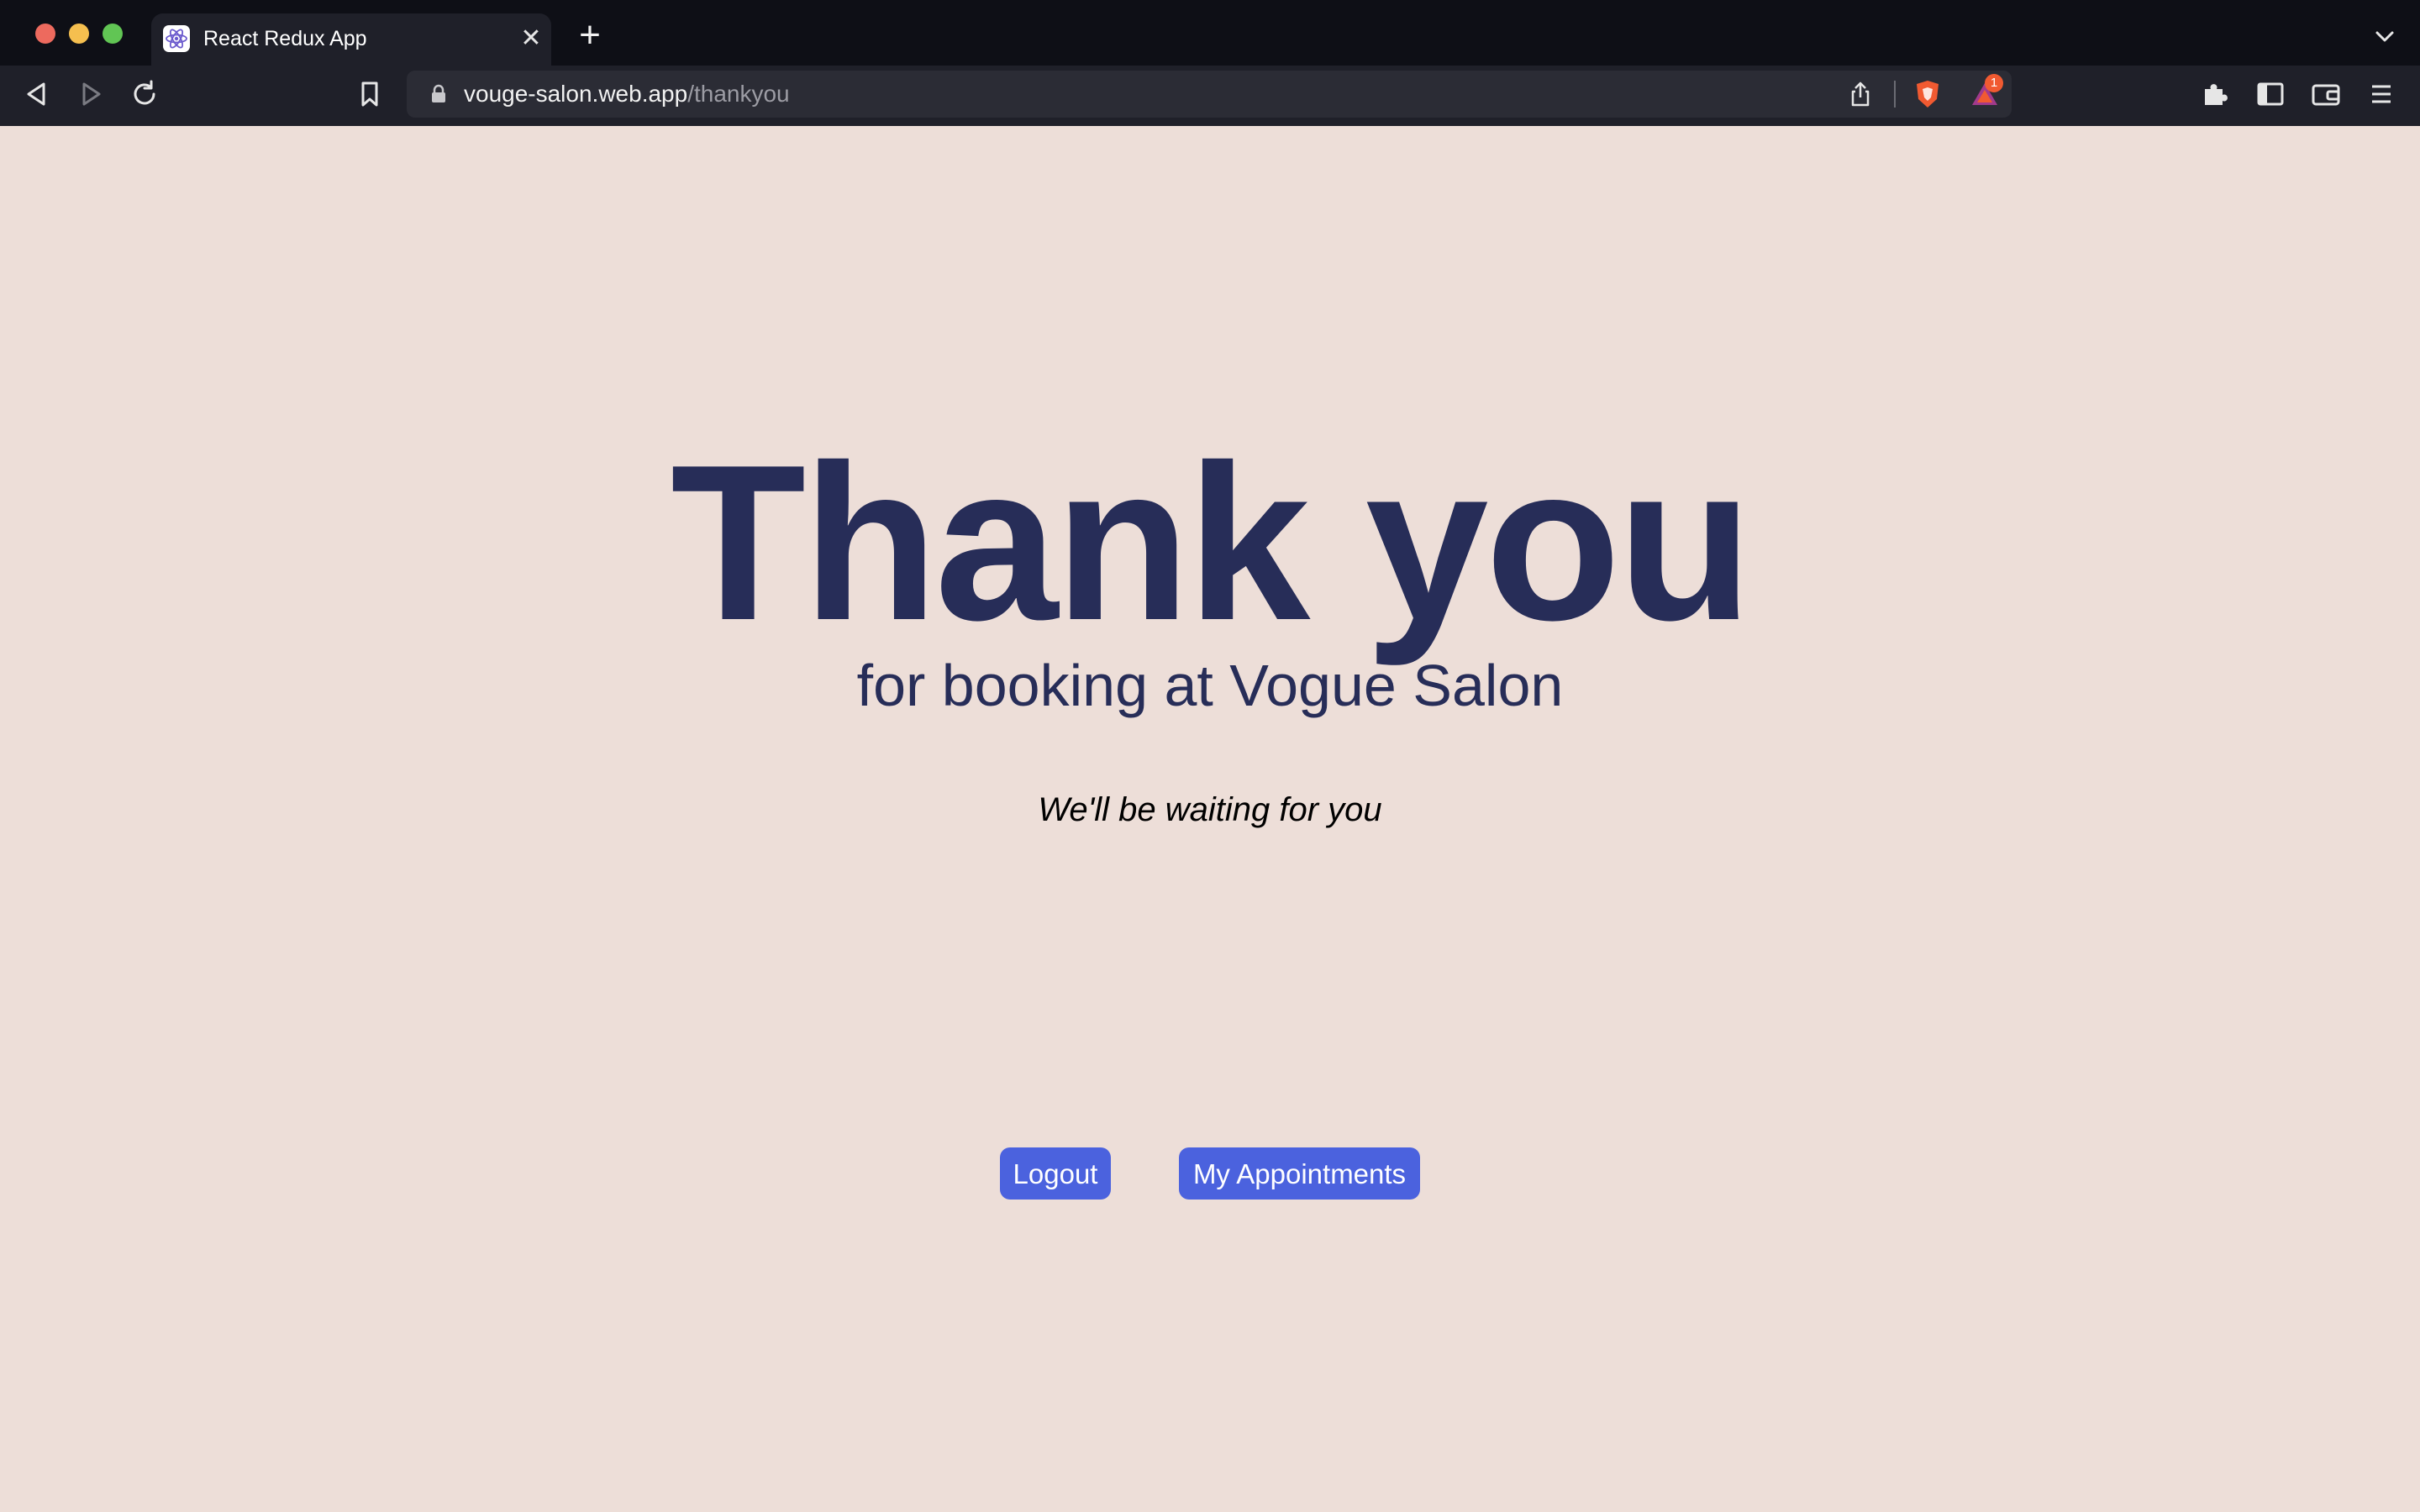 This screenshot has height=1512, width=2420. I want to click on back-icon, so click(36, 94).